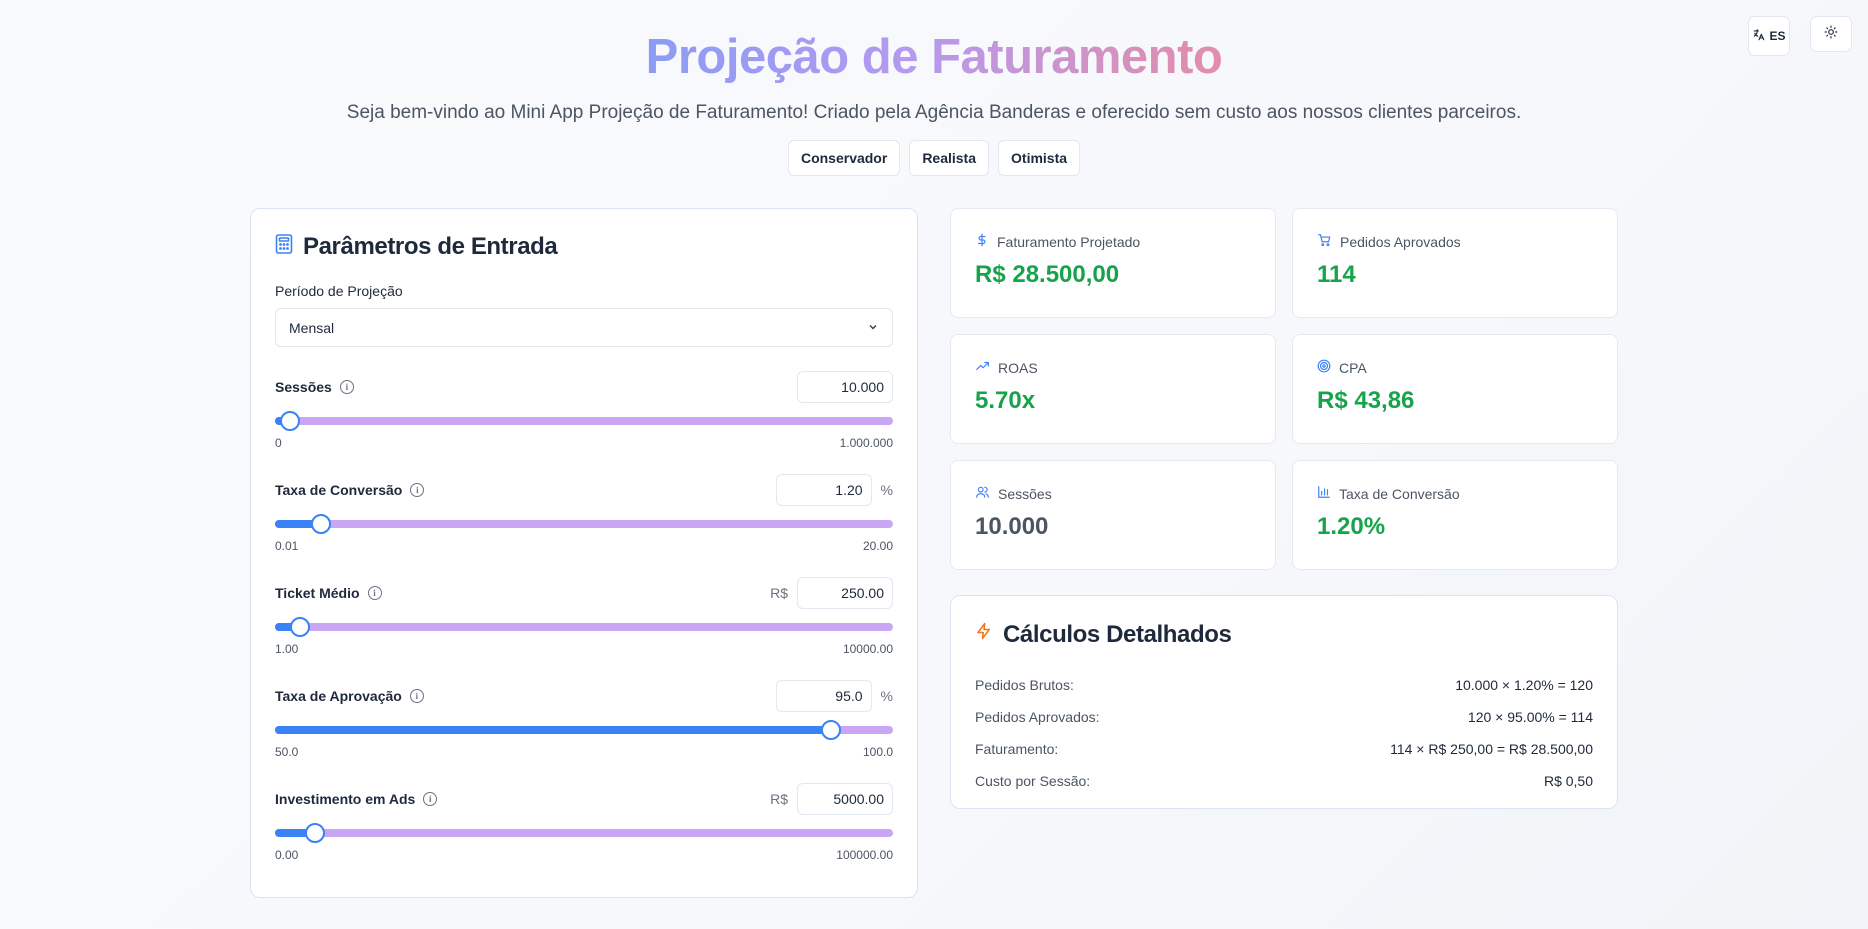  Describe the element at coordinates (877, 546) in the screenshot. I see `slider-max-label: 20.00` at that location.